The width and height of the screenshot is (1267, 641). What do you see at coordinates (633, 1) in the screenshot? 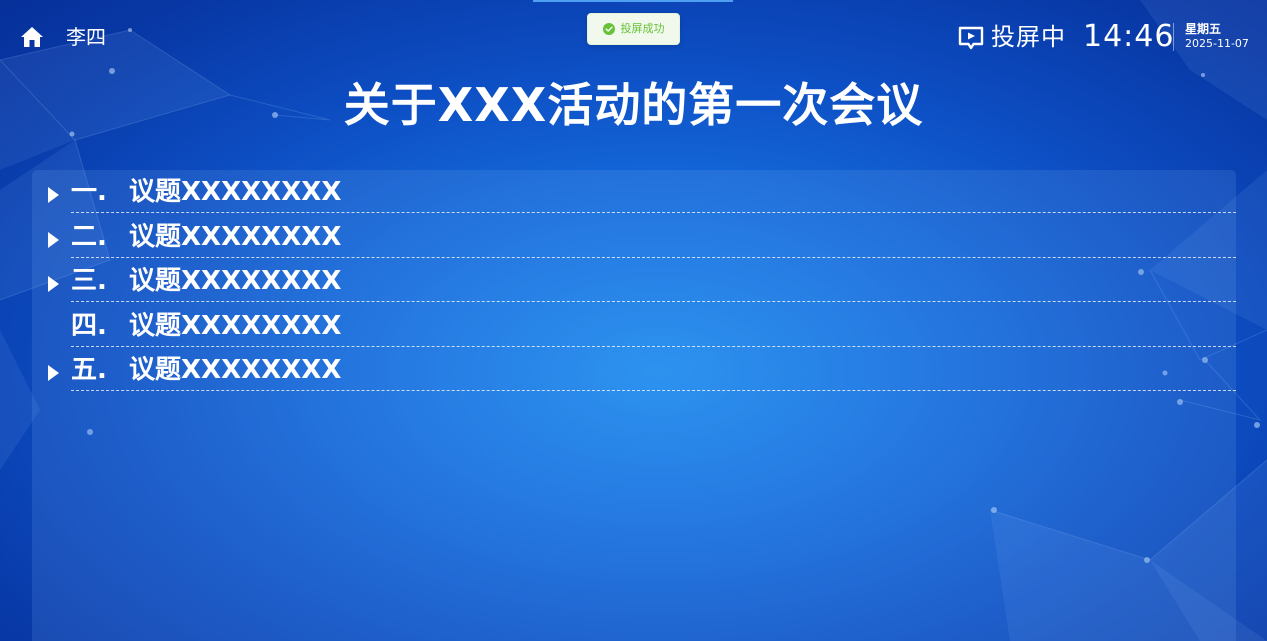
I see `top-accent-strip` at bounding box center [633, 1].